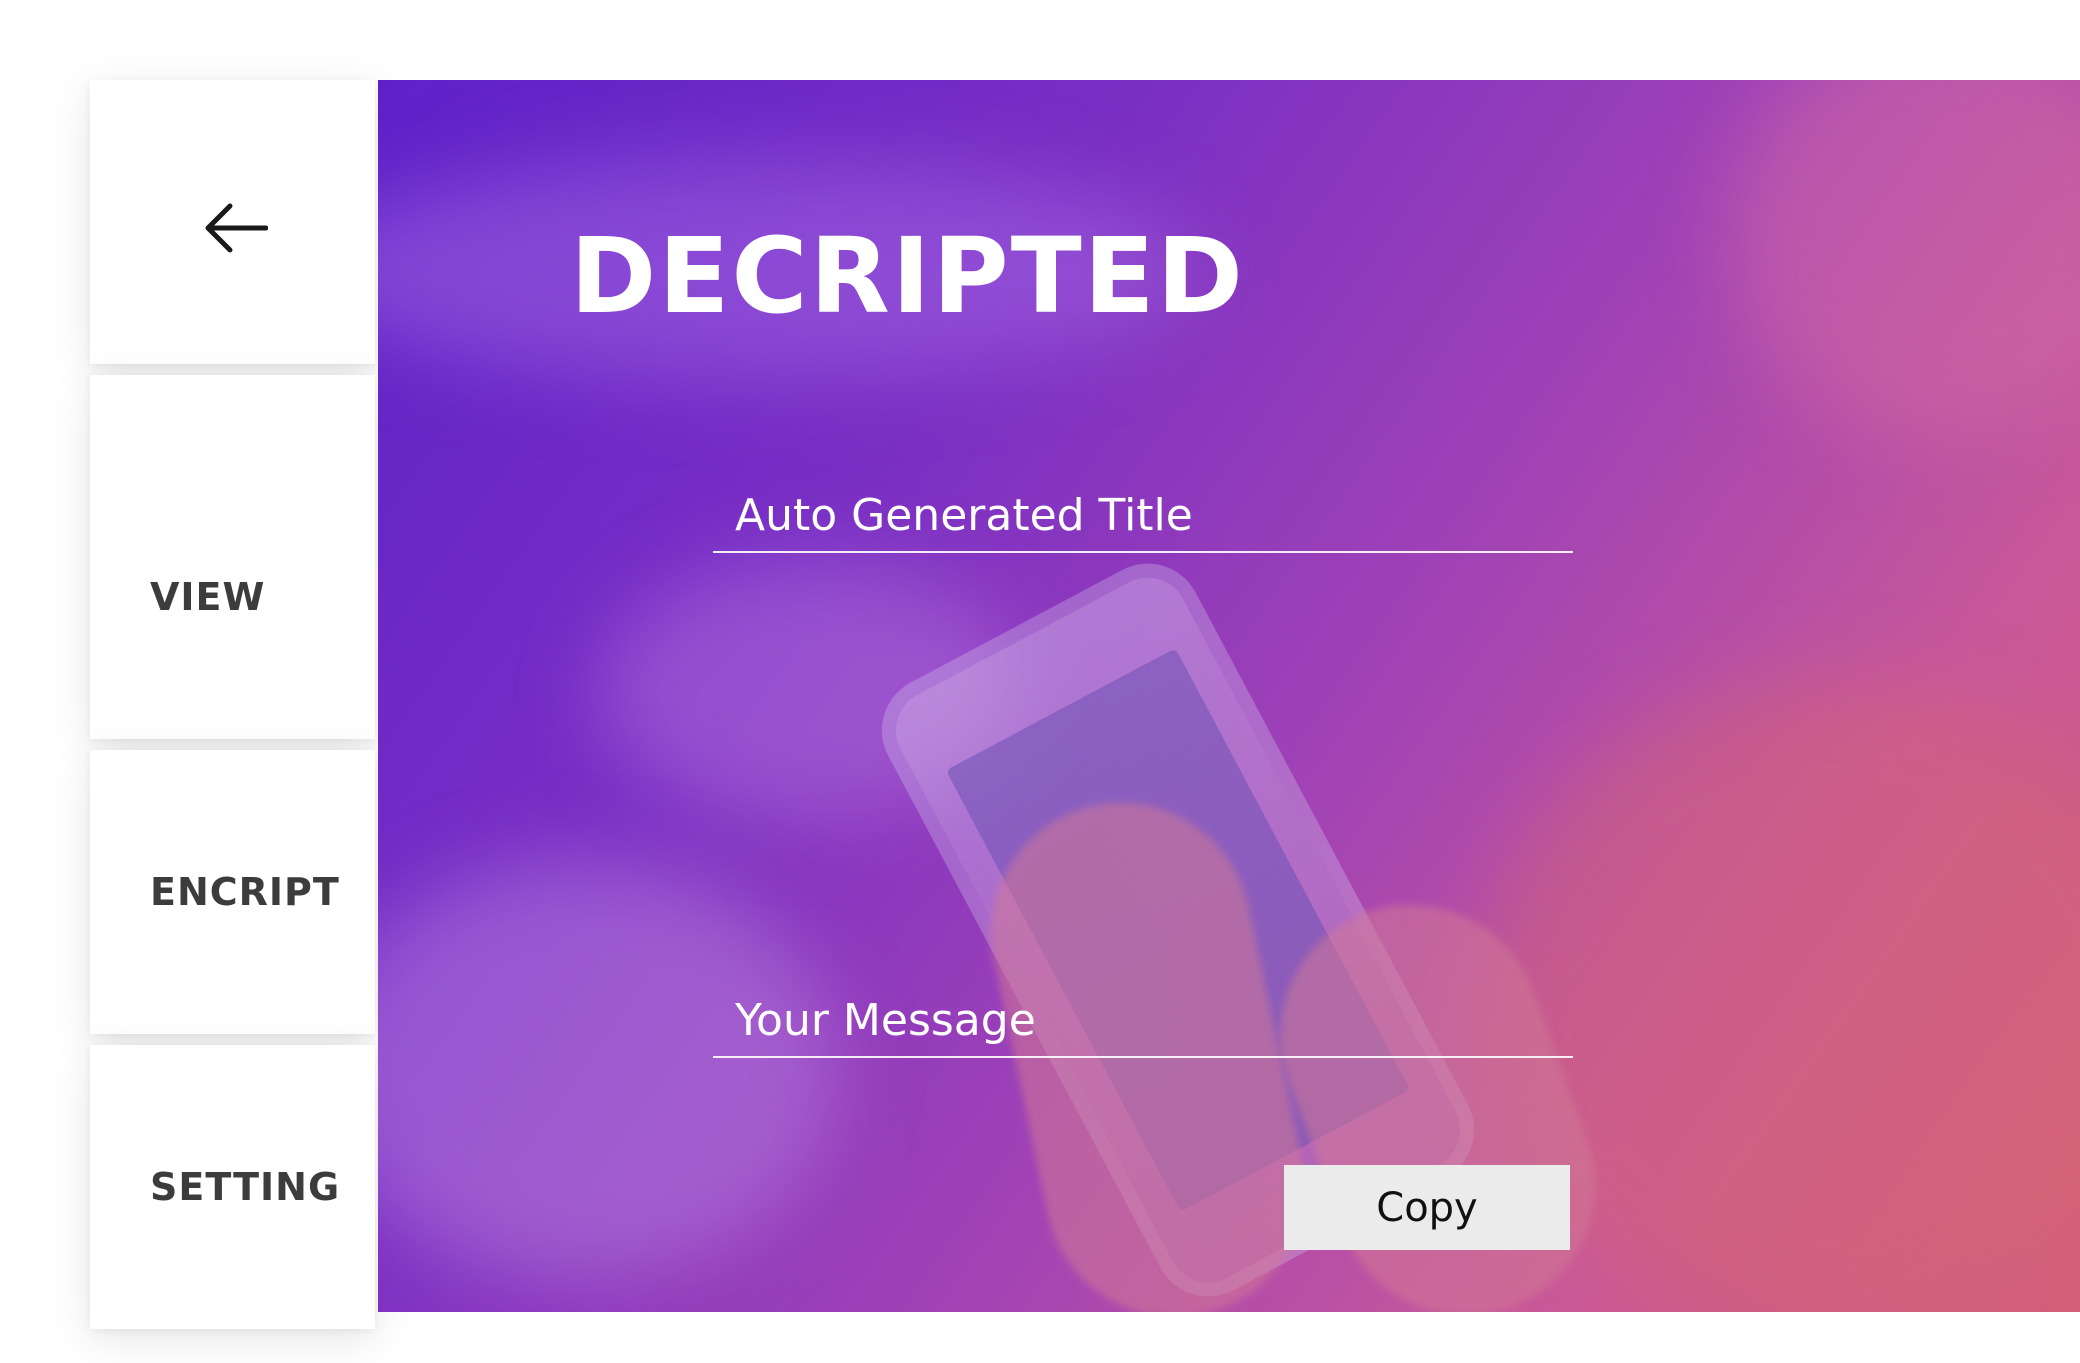 The image size is (2080, 1363). Describe the element at coordinates (245, 1187) in the screenshot. I see `sidebar-item-label: SETTING` at that location.